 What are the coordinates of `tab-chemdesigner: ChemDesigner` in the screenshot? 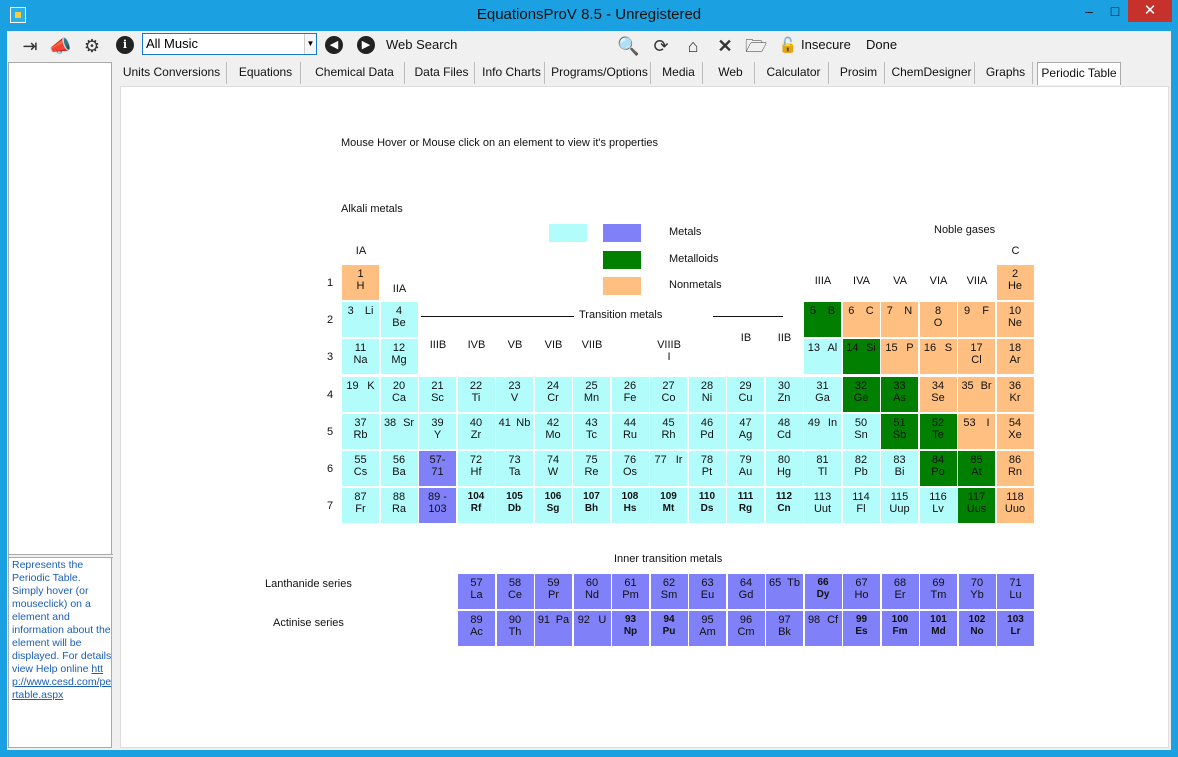 It's located at (932, 73).